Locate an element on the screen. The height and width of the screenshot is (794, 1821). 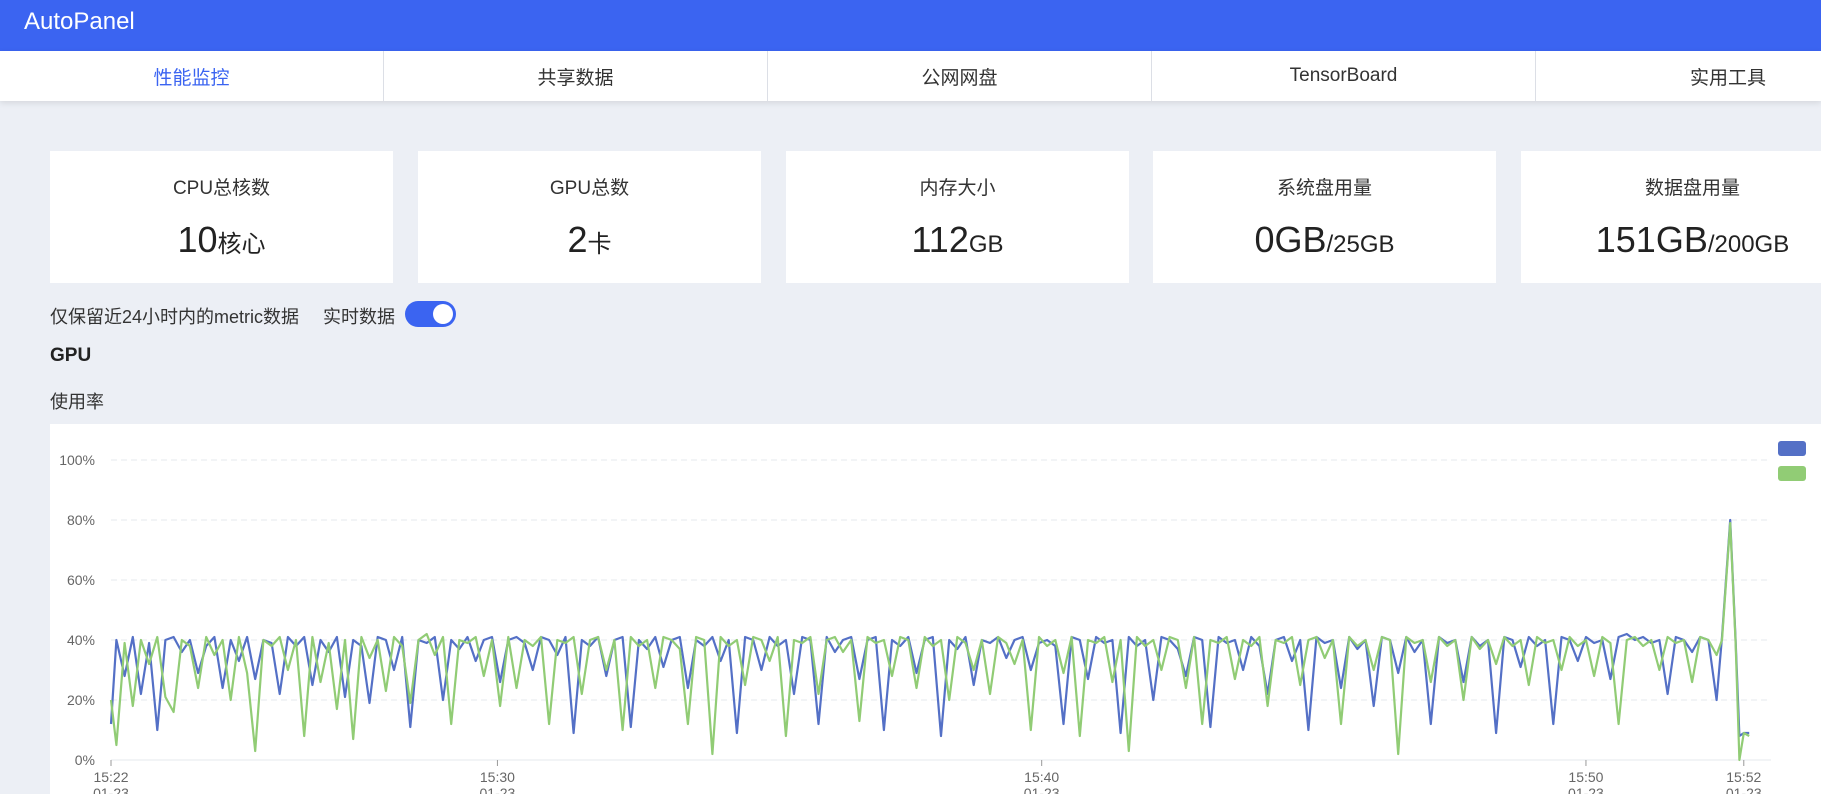
x-tick-time-label: 15:52 is located at coordinates (1743, 777).